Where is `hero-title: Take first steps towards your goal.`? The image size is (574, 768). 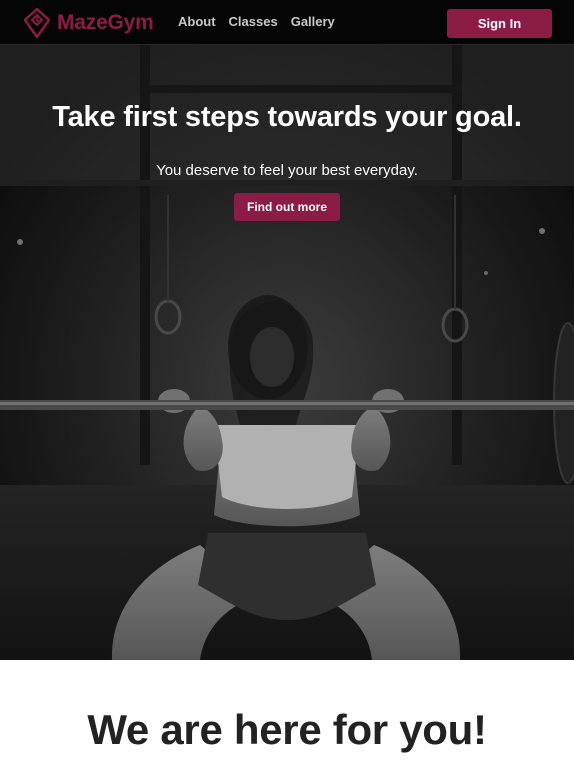 hero-title: Take first steps towards your goal. is located at coordinates (287, 117).